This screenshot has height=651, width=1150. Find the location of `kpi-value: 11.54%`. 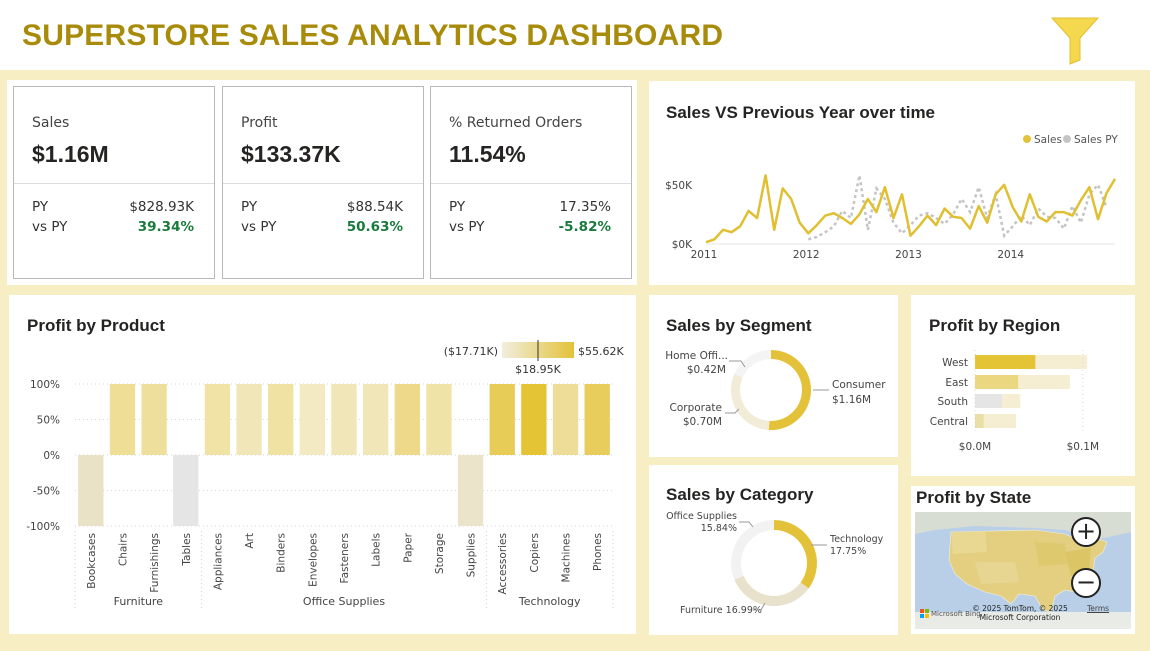

kpi-value: 11.54% is located at coordinates (487, 154).